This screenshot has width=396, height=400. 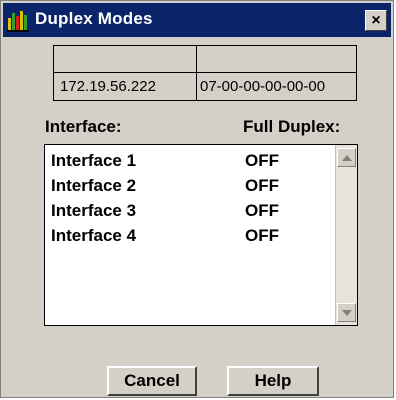 What do you see at coordinates (18, 21) in the screenshot?
I see `app-chart-icon` at bounding box center [18, 21].